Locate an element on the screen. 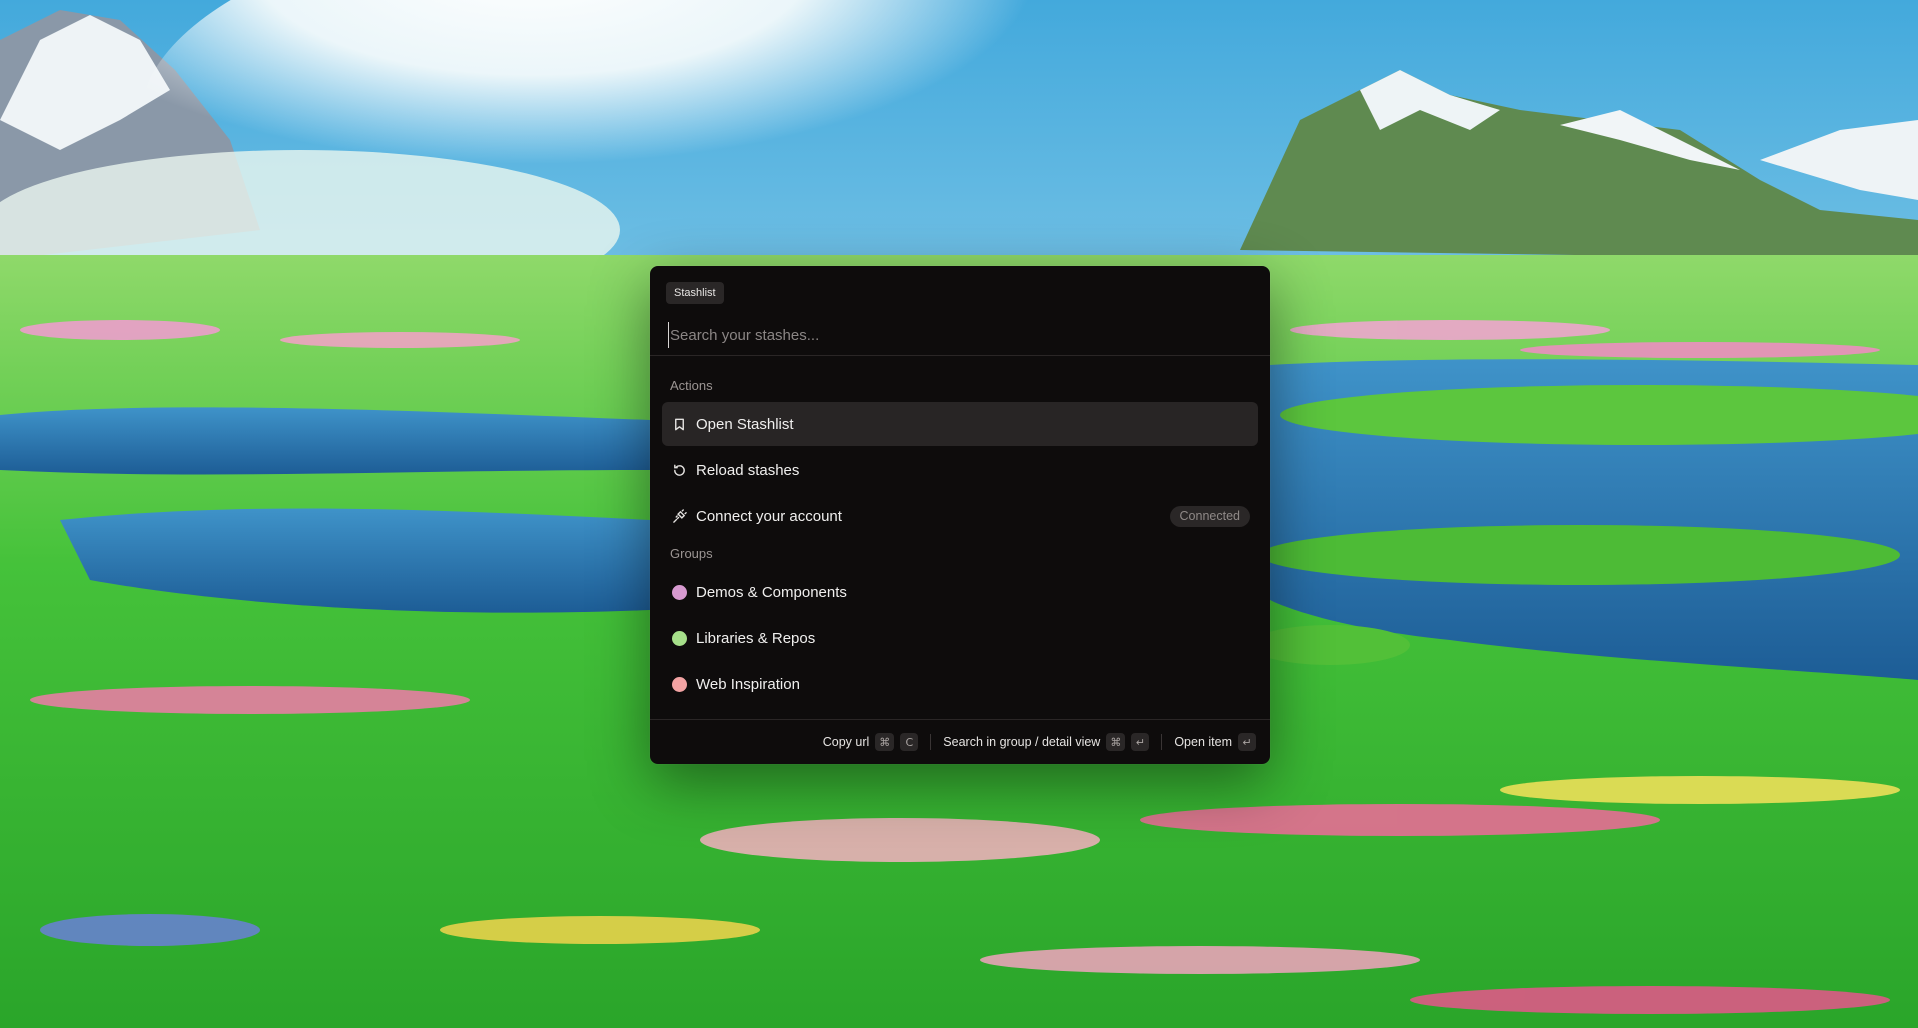 Image resolution: width=1918 pixels, height=1028 pixels. search-bar is located at coordinates (960, 335).